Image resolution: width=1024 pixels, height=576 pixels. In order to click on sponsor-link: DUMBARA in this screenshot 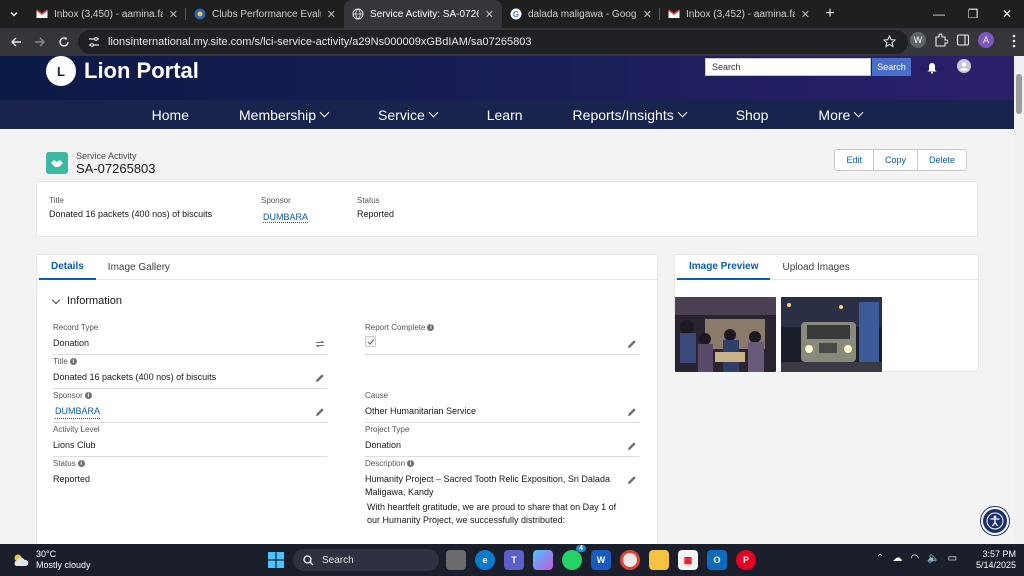, I will do `click(286, 217)`.